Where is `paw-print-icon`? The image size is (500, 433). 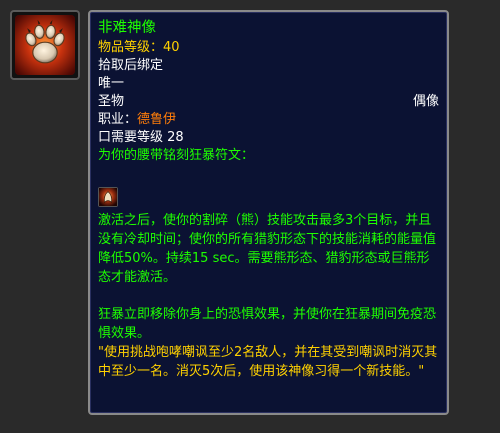
paw-print-icon is located at coordinates (45, 45).